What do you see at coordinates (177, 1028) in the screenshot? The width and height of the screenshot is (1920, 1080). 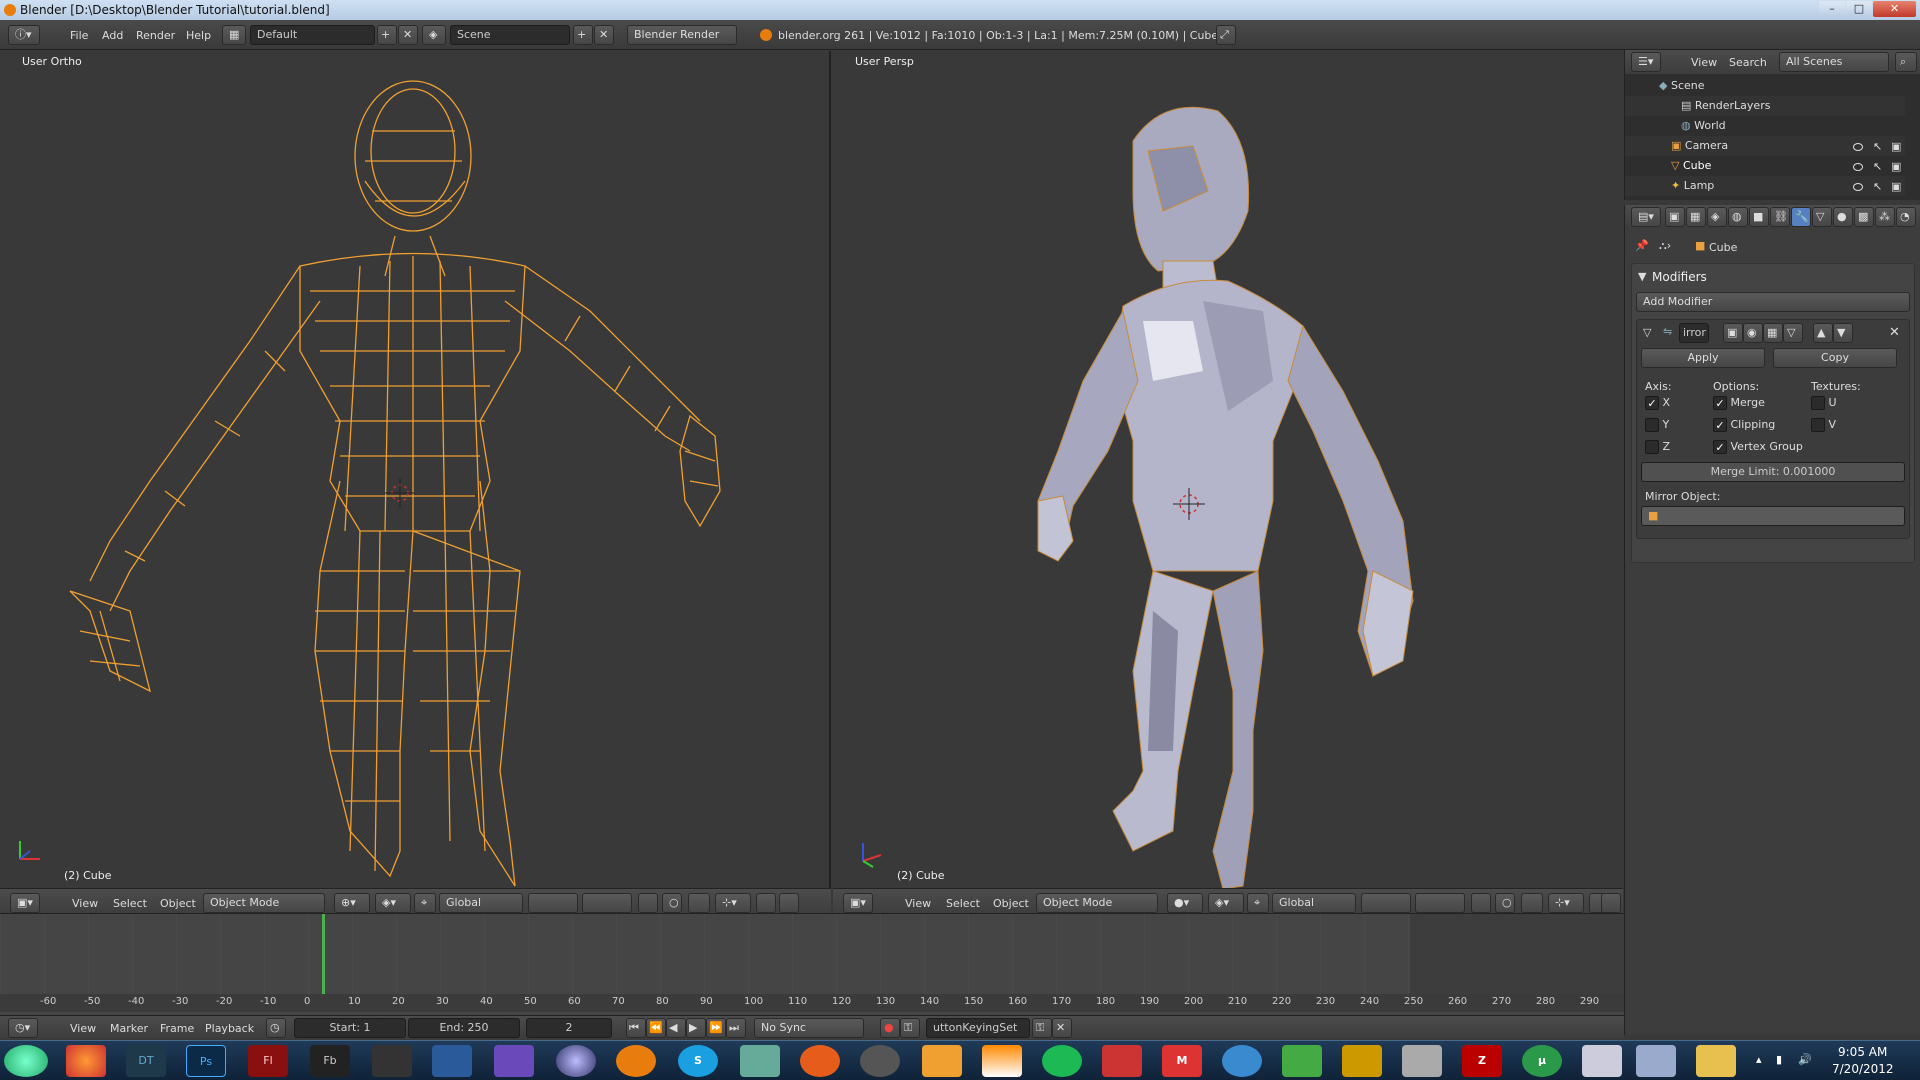 I see `menu-frame: Frame` at bounding box center [177, 1028].